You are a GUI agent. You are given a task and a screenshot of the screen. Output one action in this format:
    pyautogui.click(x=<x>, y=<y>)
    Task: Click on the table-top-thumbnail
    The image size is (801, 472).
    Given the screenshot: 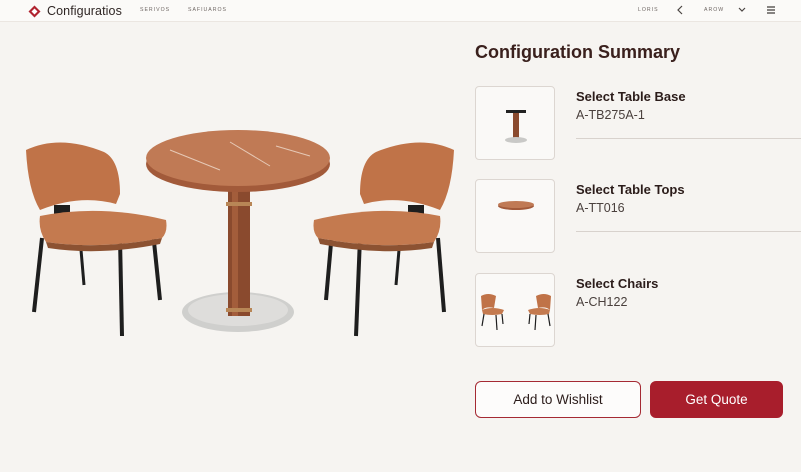 What is the action you would take?
    pyautogui.click(x=515, y=216)
    